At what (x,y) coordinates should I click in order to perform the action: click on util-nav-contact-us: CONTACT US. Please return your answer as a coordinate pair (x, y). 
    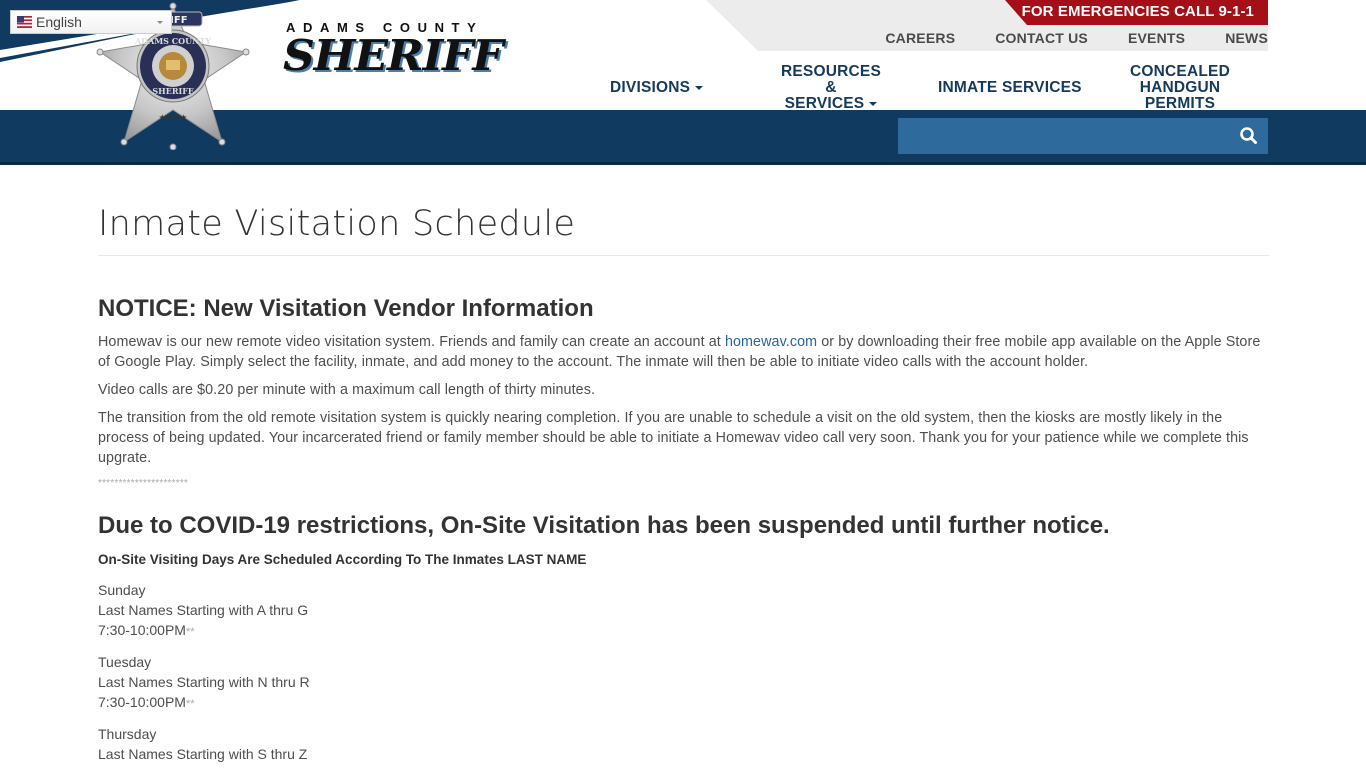
    Looking at the image, I should click on (1041, 38).